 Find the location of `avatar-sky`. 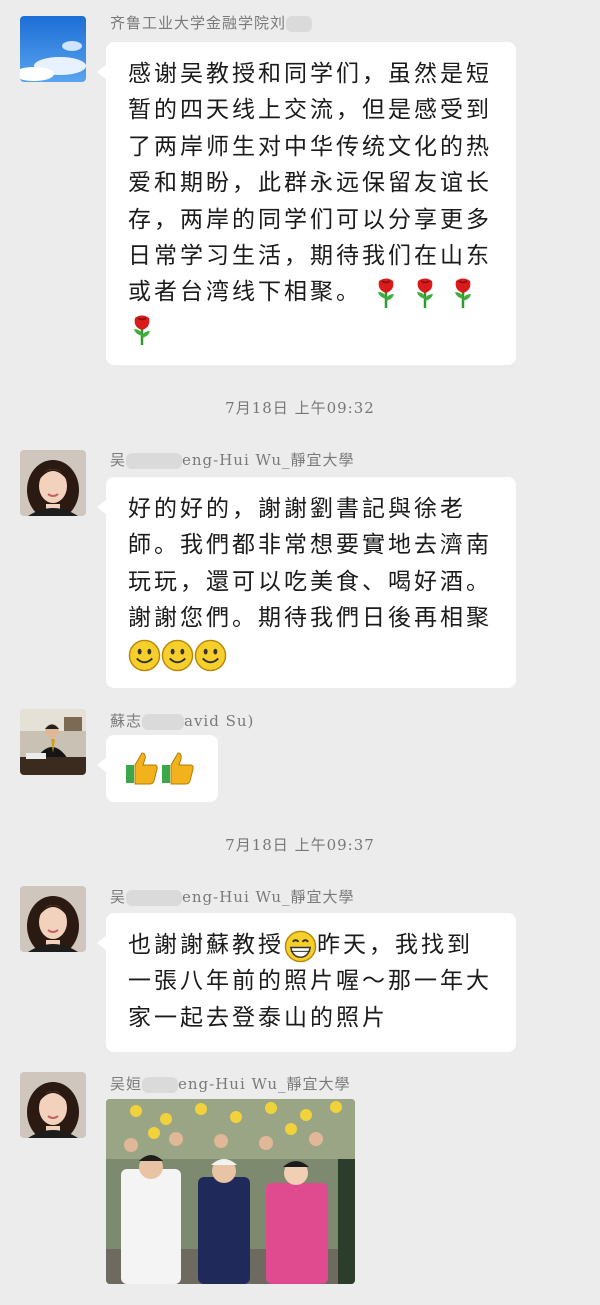

avatar-sky is located at coordinates (53, 49).